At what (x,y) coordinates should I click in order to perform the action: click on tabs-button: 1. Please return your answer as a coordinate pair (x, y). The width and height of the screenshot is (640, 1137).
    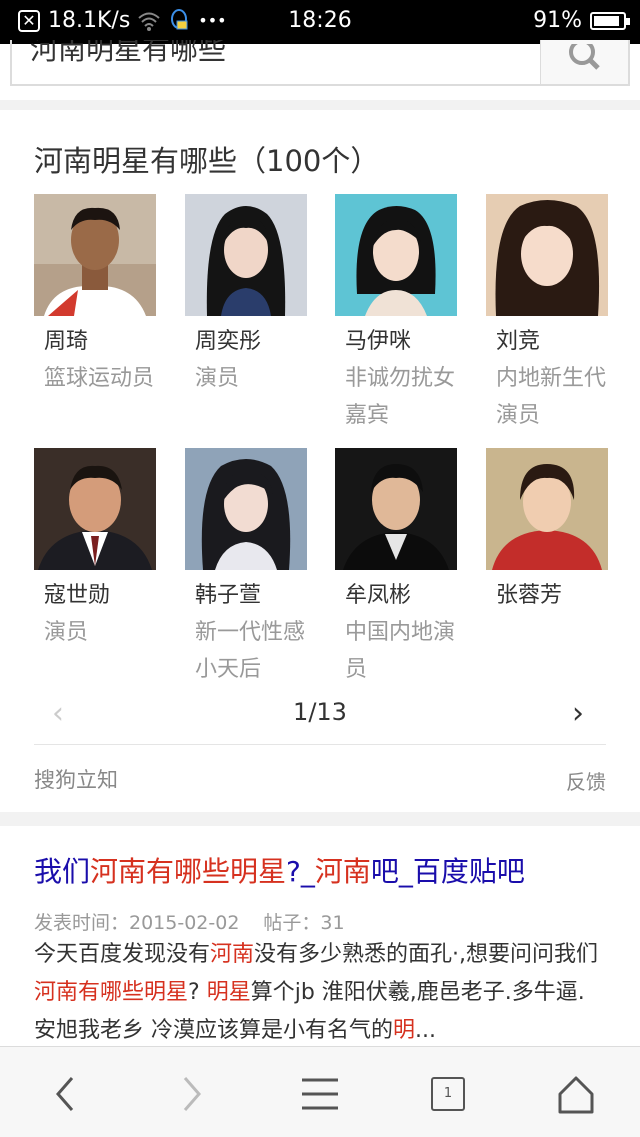
    Looking at the image, I should click on (448, 1094).